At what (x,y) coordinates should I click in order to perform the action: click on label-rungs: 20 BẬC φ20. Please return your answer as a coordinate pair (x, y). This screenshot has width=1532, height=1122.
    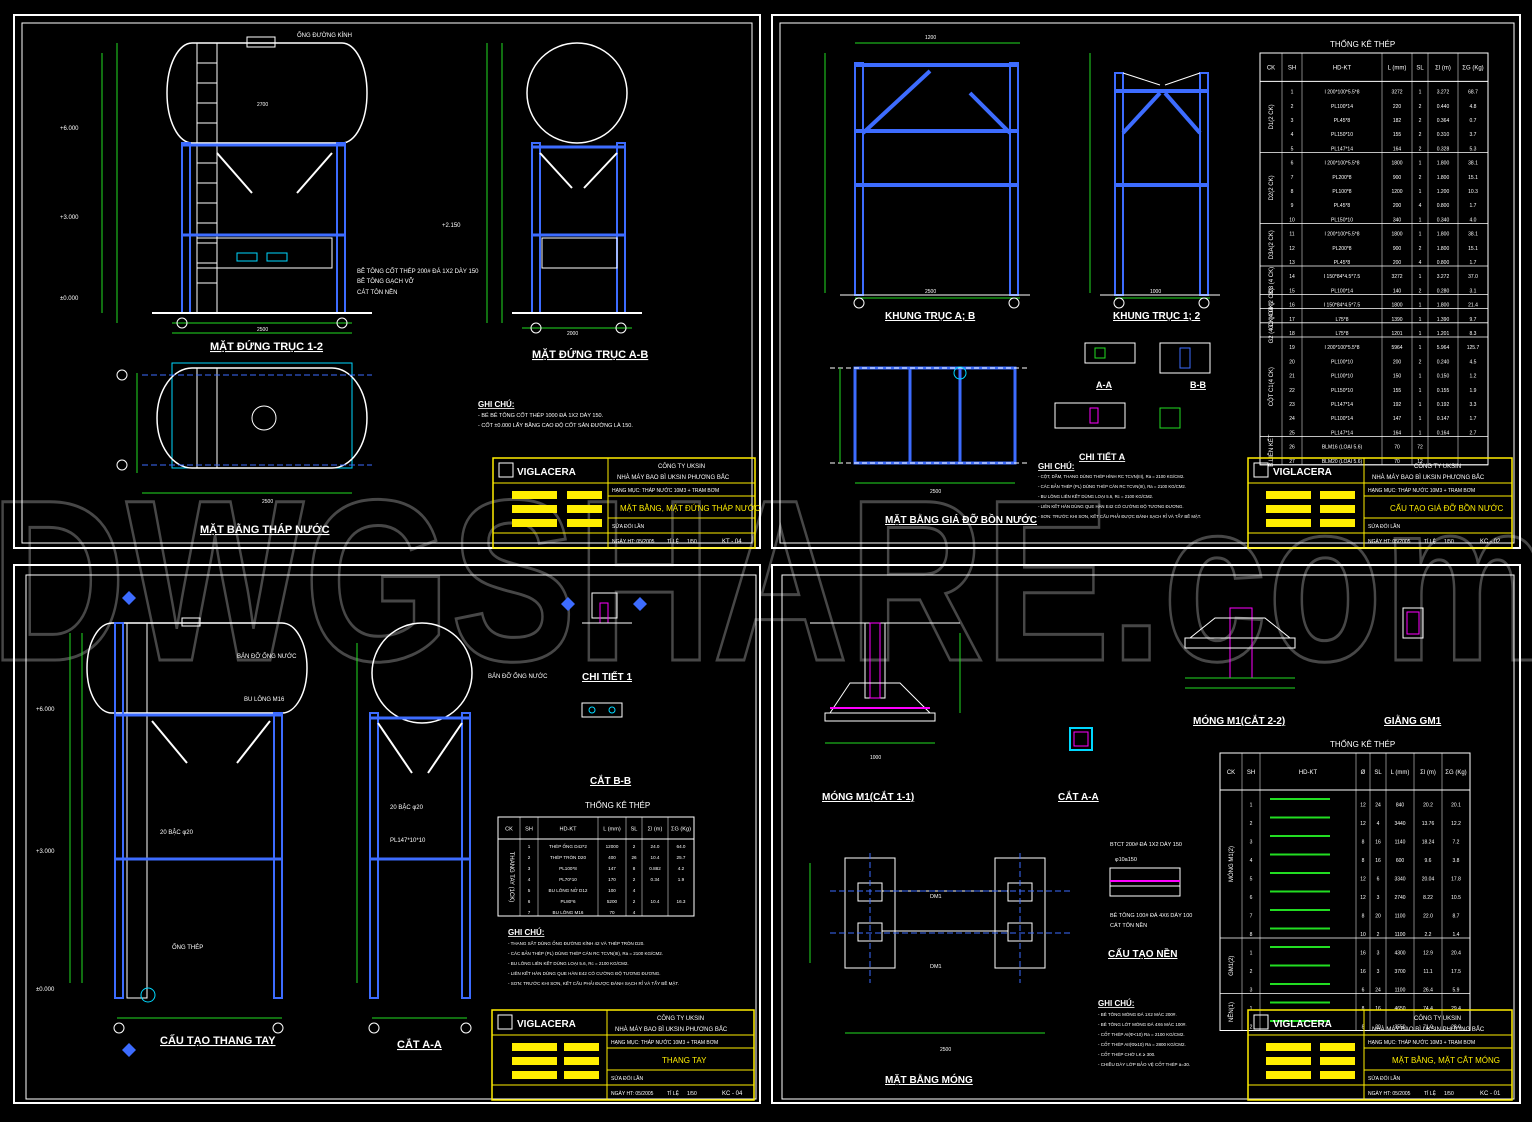
    Looking at the image, I should click on (177, 832).